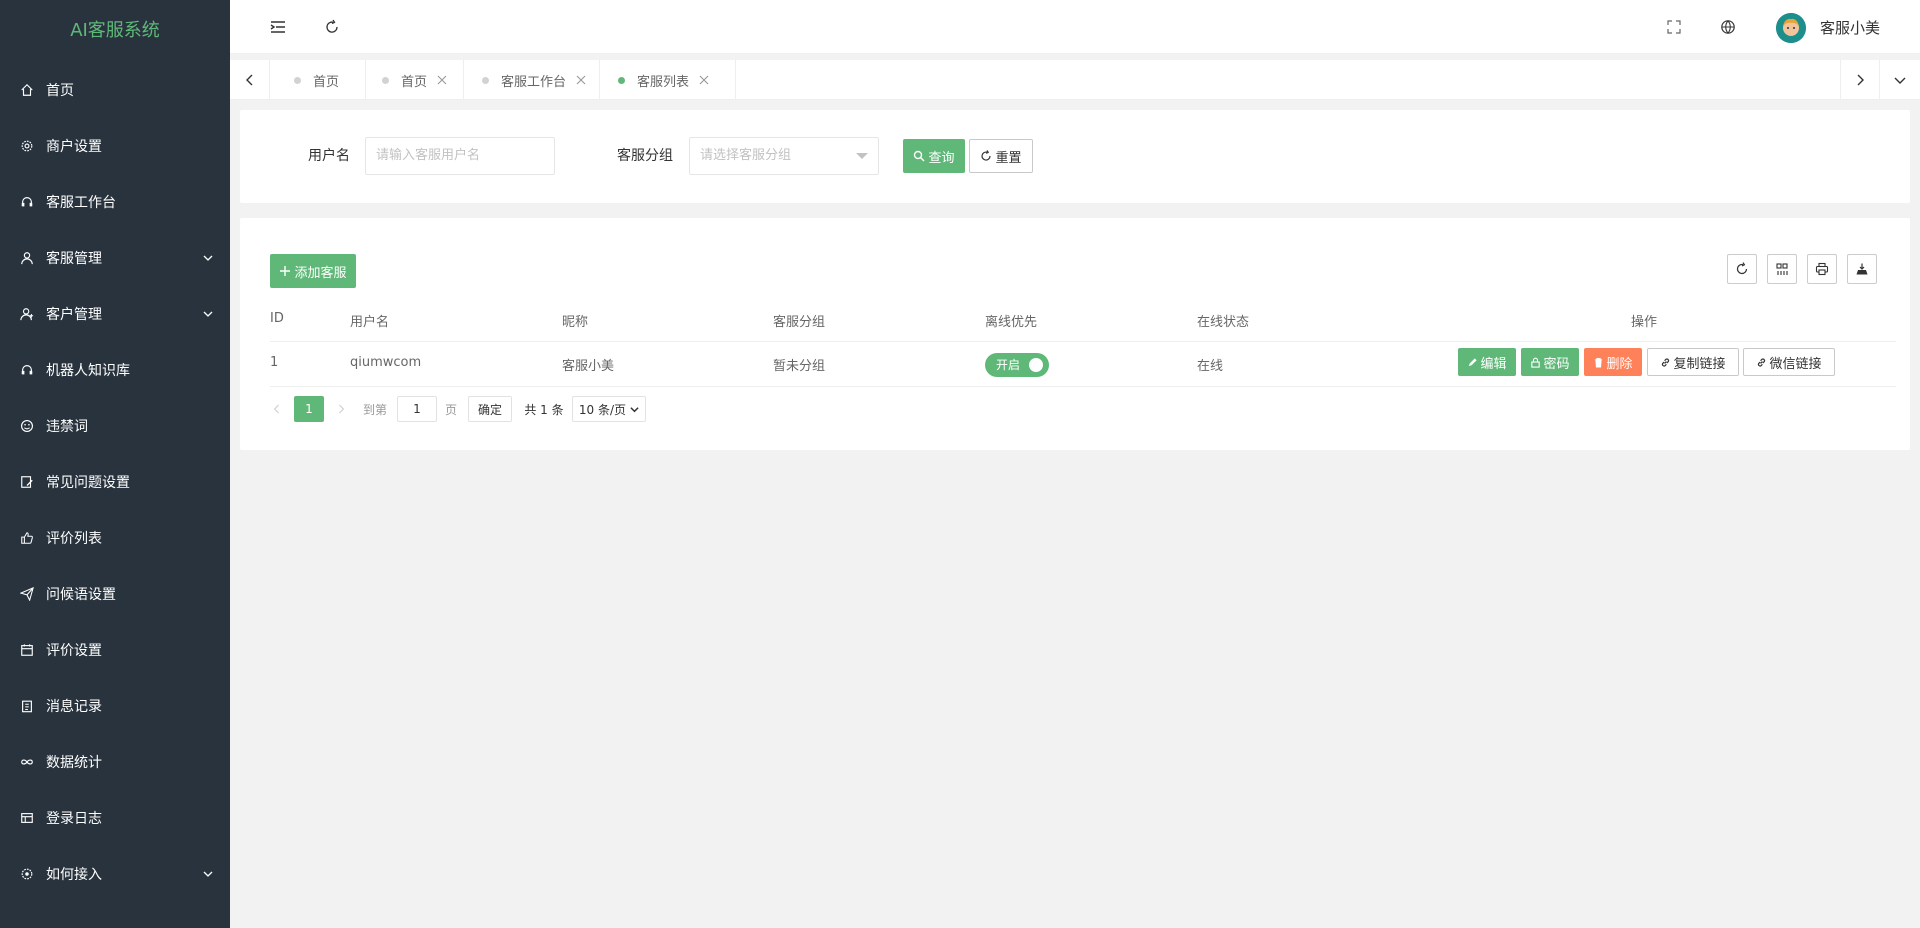 The height and width of the screenshot is (928, 1920). Describe the element at coordinates (27, 482) in the screenshot. I see `edit-doc-icon` at that location.